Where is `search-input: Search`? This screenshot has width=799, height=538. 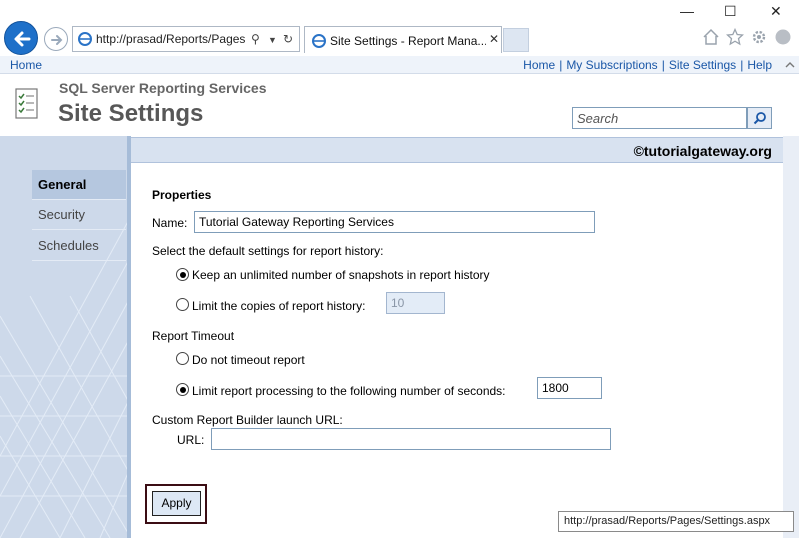 search-input: Search is located at coordinates (659, 118).